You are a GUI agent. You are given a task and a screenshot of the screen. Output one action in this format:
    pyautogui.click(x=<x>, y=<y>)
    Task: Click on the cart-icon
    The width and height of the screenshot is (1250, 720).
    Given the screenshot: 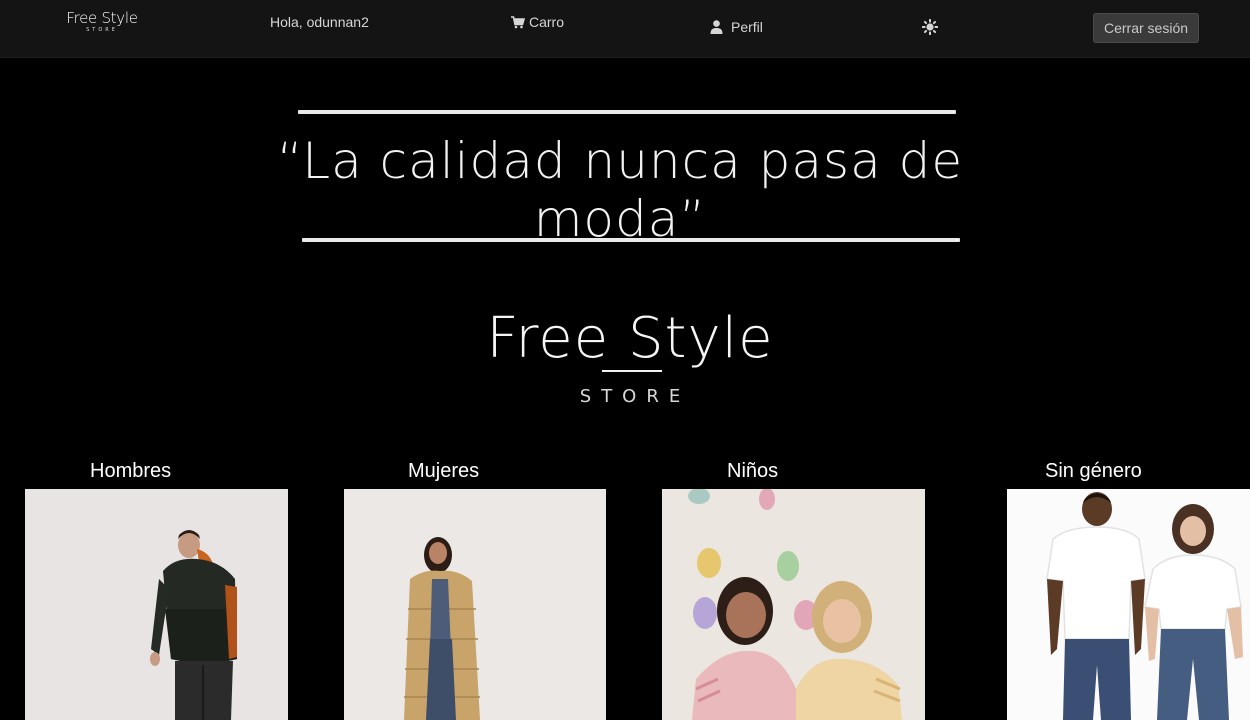 What is the action you would take?
    pyautogui.click(x=518, y=22)
    